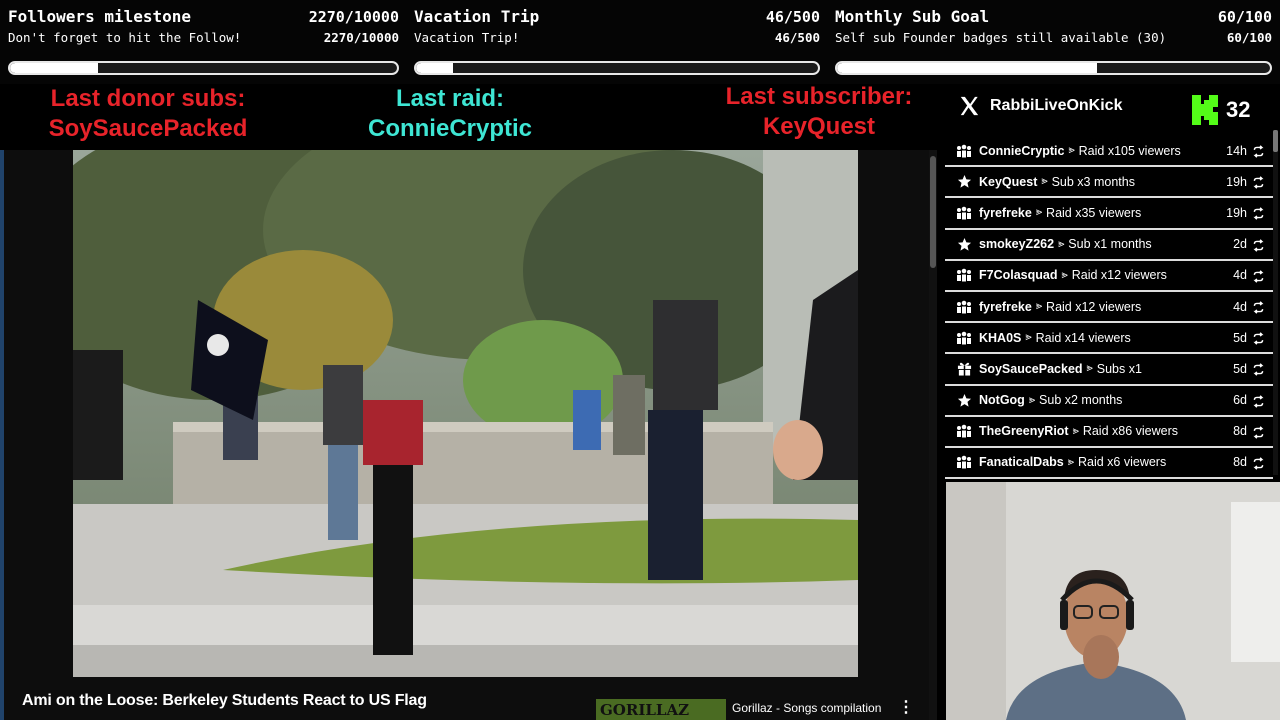  Describe the element at coordinates (1275, 302) in the screenshot. I see `events-scrollbar` at that location.